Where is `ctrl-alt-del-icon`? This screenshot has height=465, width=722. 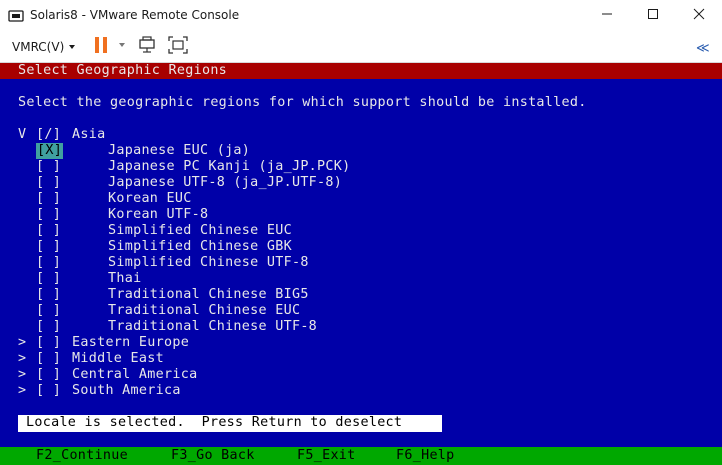
ctrl-alt-del-icon is located at coordinates (148, 47).